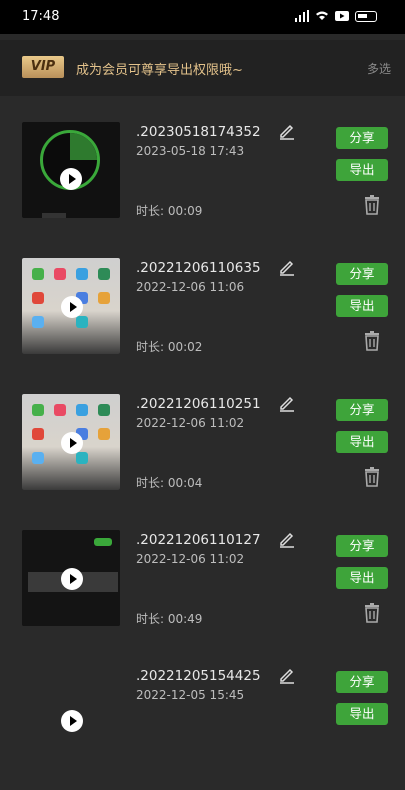 Image resolution: width=405 pixels, height=790 pixels. I want to click on media-icon, so click(342, 16).